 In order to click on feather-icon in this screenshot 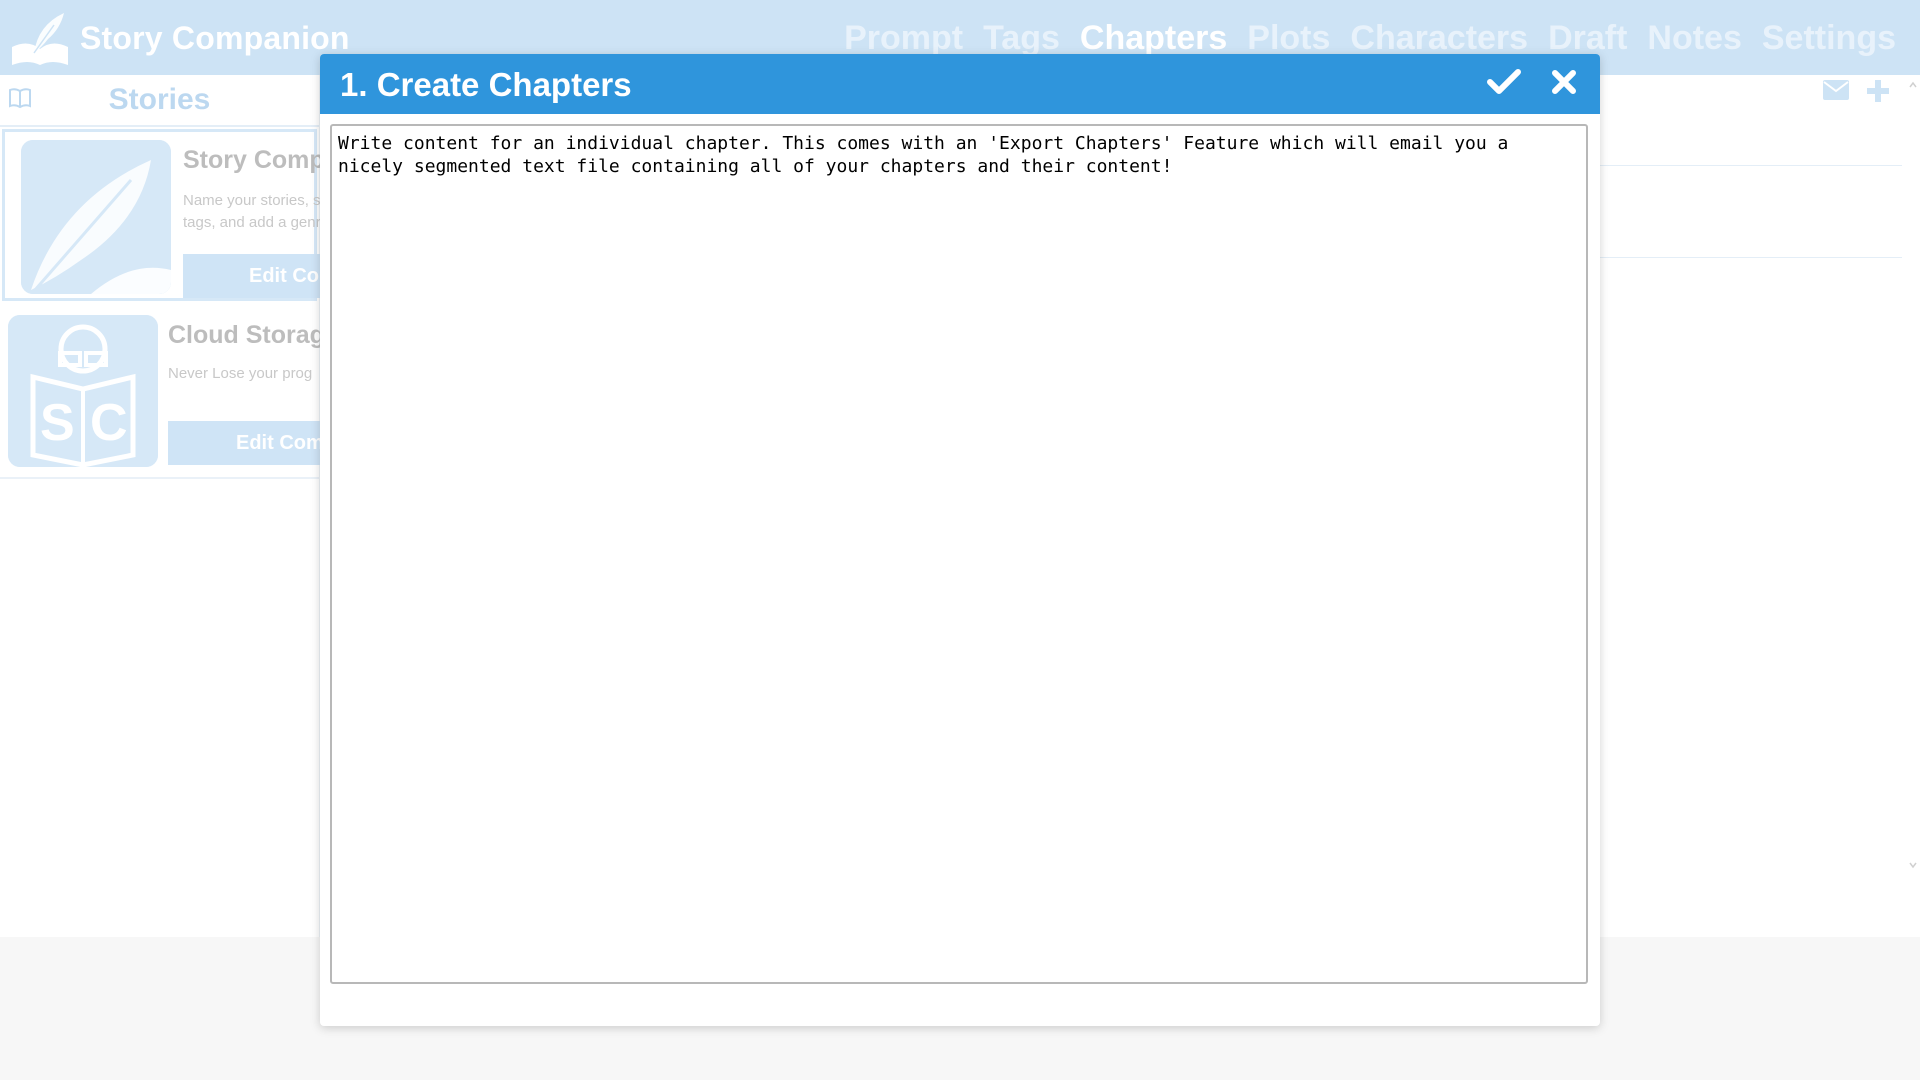, I will do `click(96, 217)`.